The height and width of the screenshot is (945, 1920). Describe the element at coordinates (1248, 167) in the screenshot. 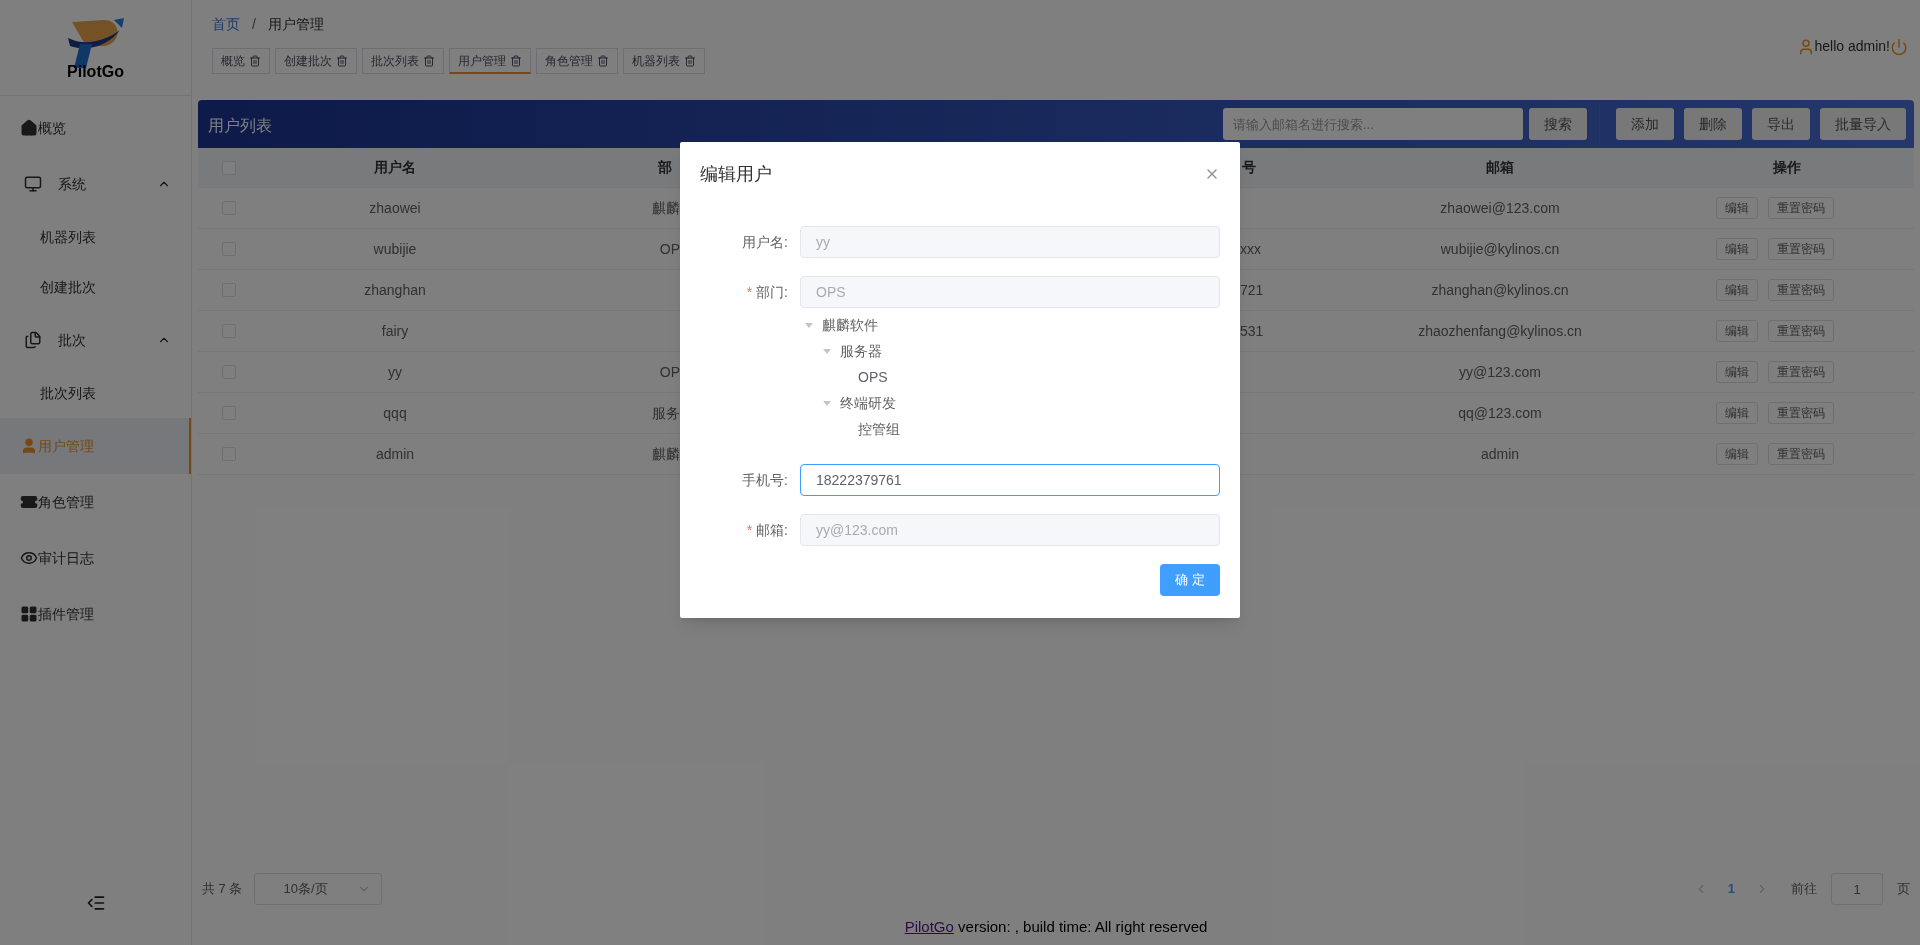

I see `column-header: 号` at that location.